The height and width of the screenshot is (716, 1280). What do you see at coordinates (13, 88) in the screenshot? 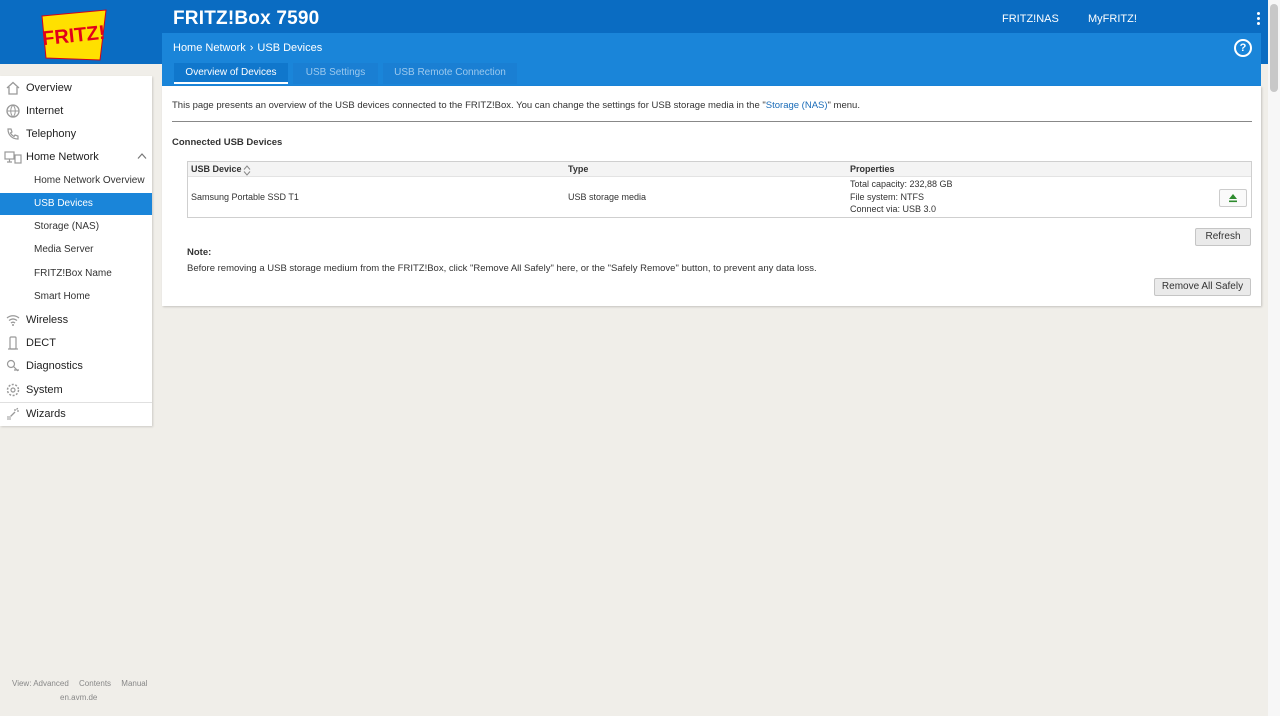
I see `home-icon` at bounding box center [13, 88].